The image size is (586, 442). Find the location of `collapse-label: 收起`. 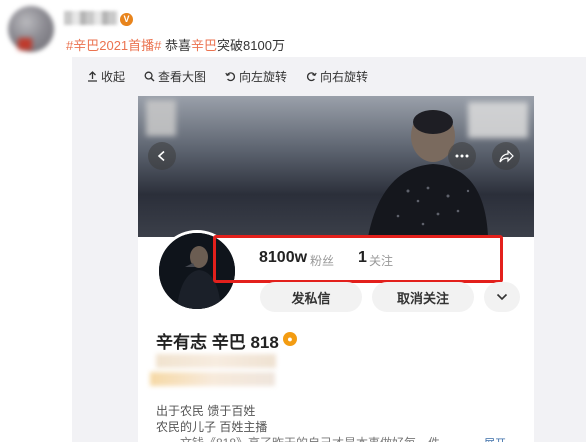

collapse-label: 收起 is located at coordinates (113, 76).